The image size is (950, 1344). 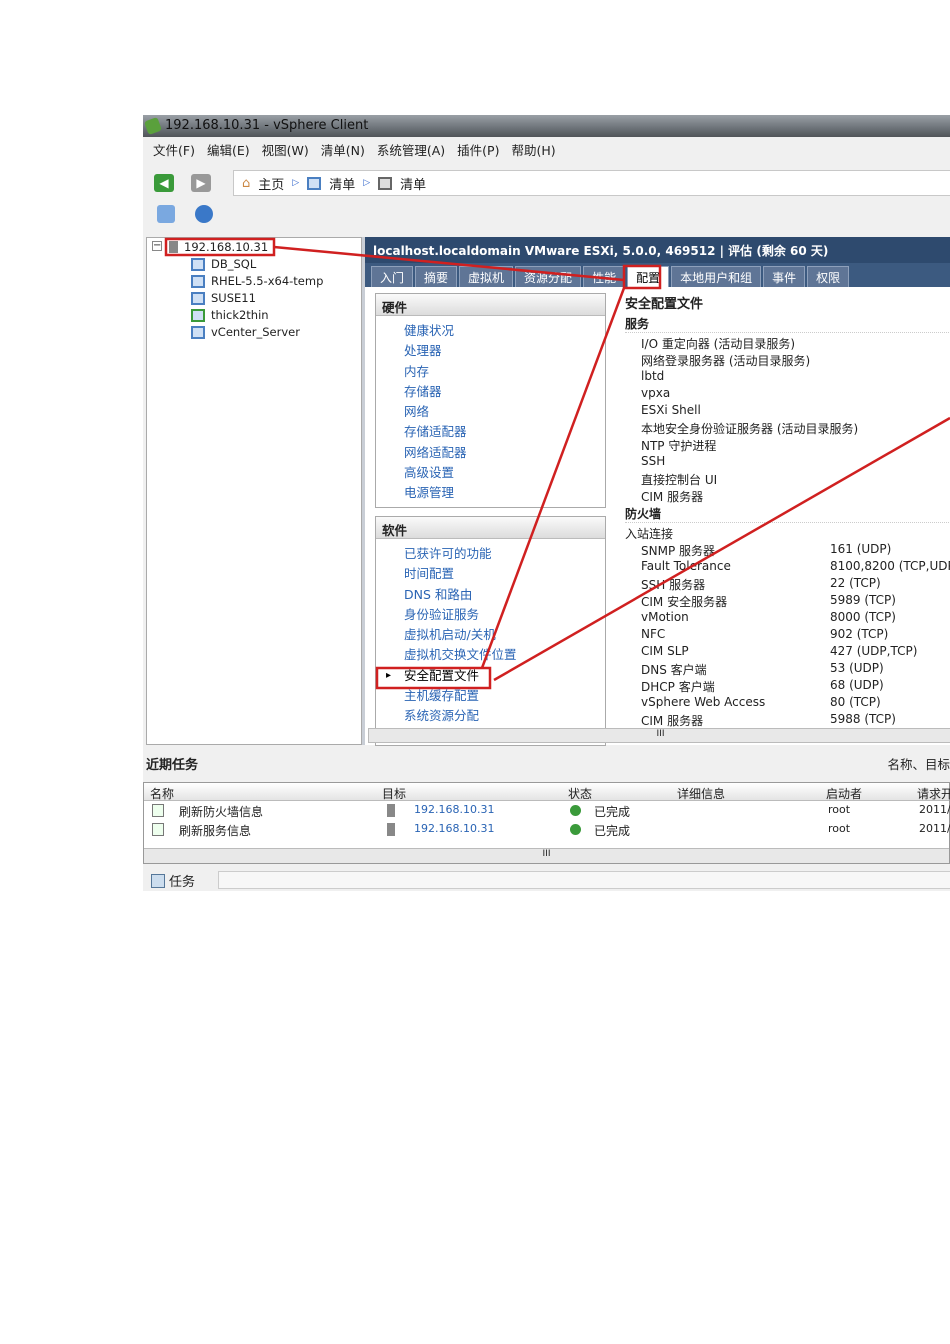 What do you see at coordinates (653, 376) in the screenshot?
I see `service-item: lbtd` at bounding box center [653, 376].